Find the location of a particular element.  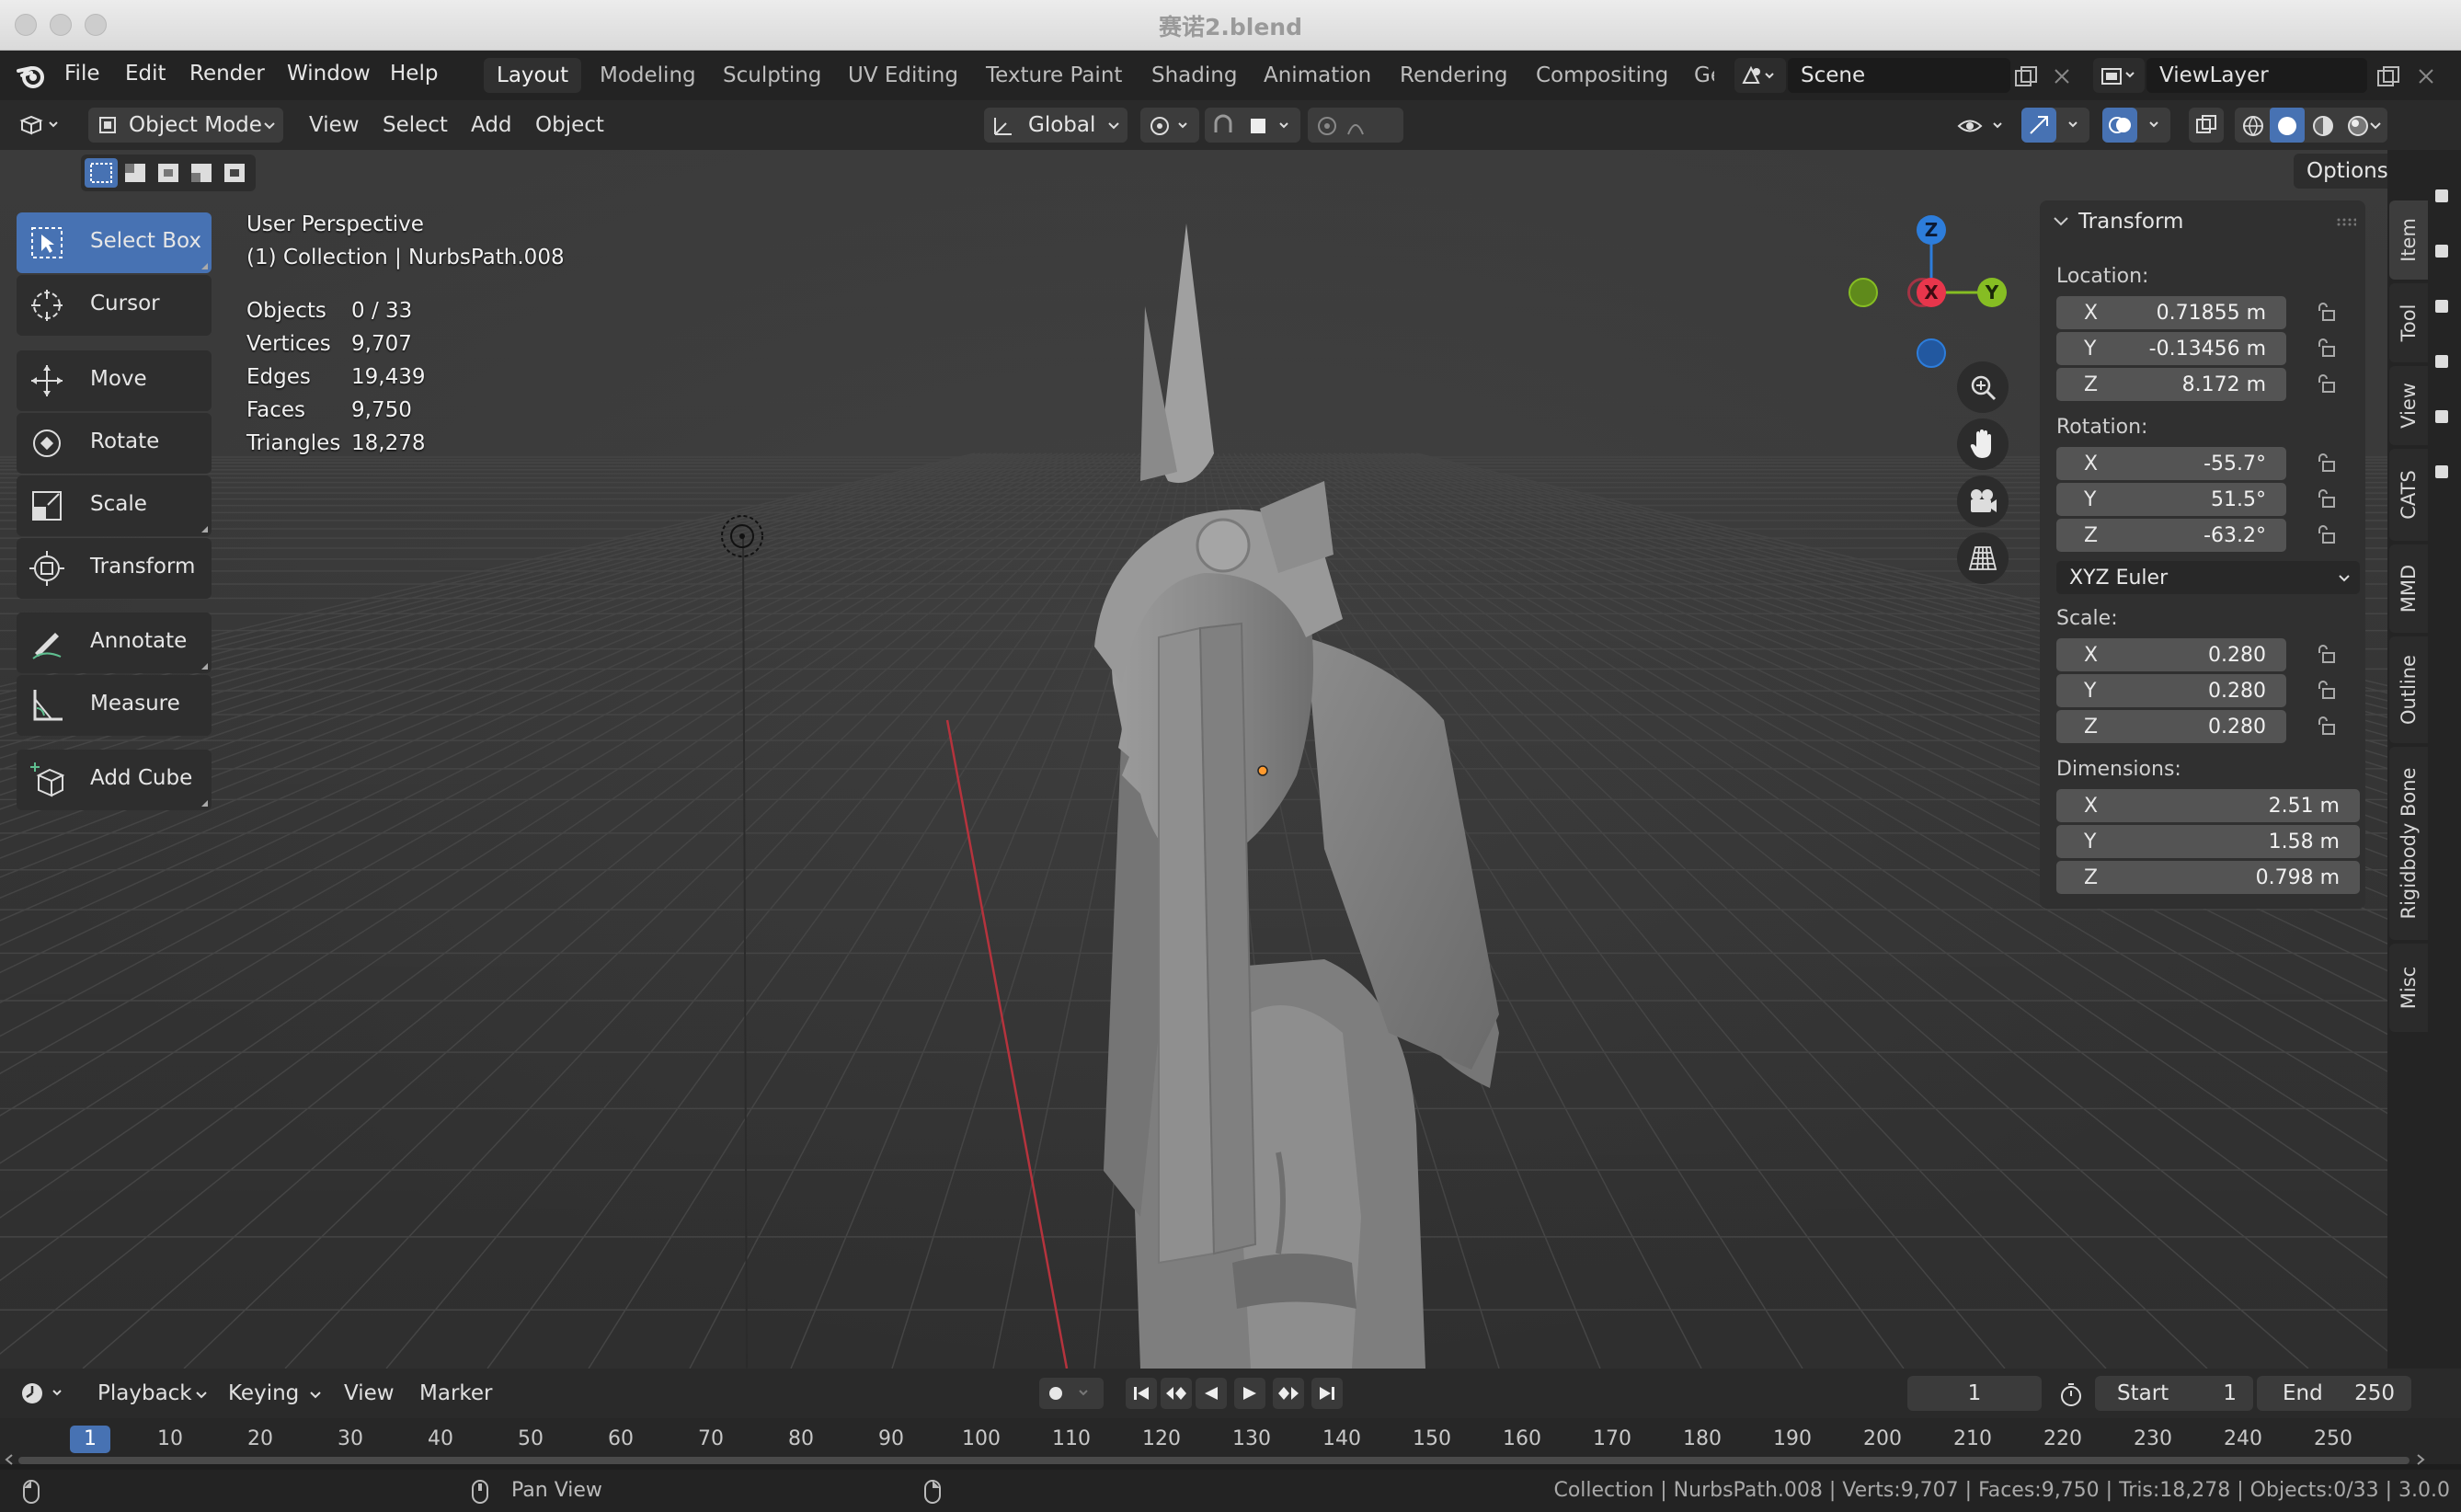

lock-rotation-y-icon is located at coordinates (2327, 499).